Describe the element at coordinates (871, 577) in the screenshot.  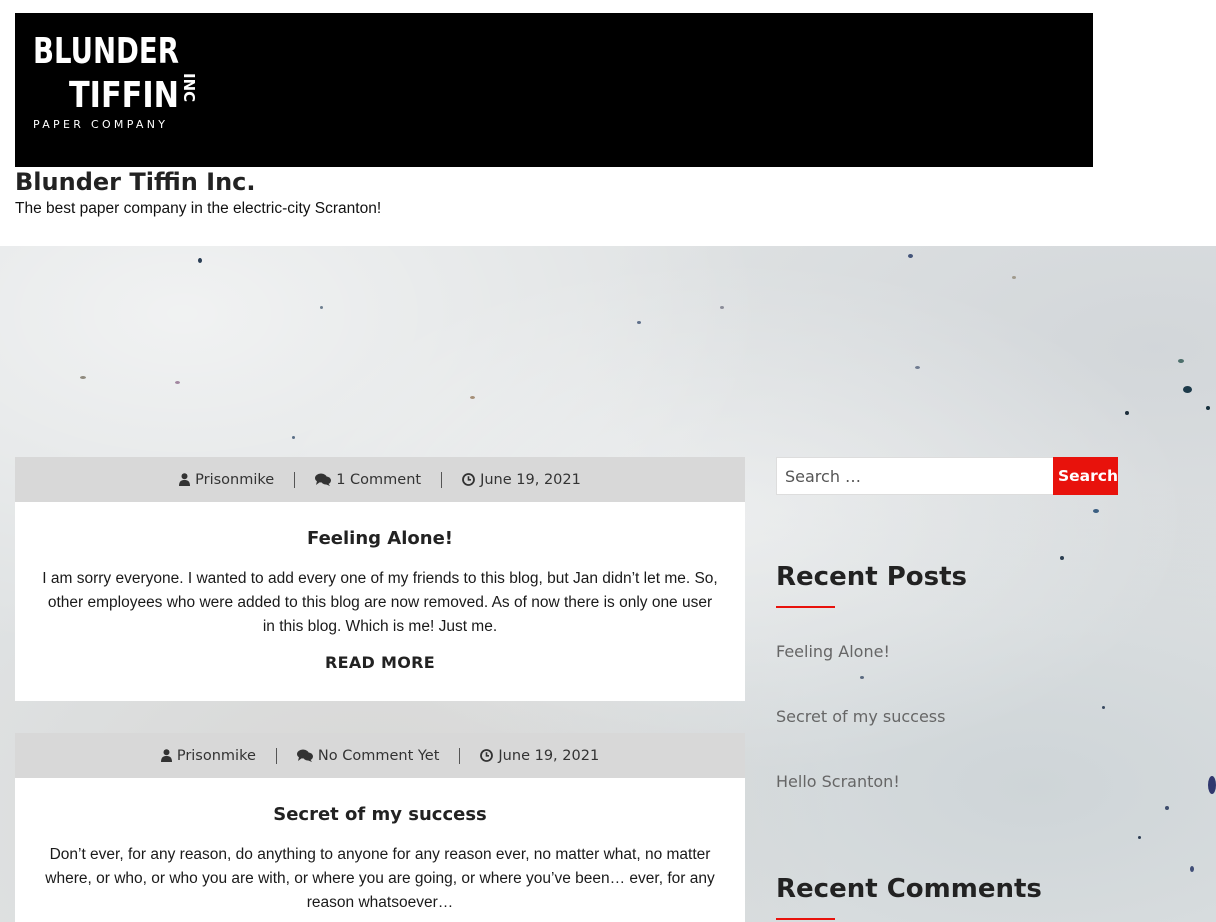
I see `recent-posts-title: Recent Posts` at that location.